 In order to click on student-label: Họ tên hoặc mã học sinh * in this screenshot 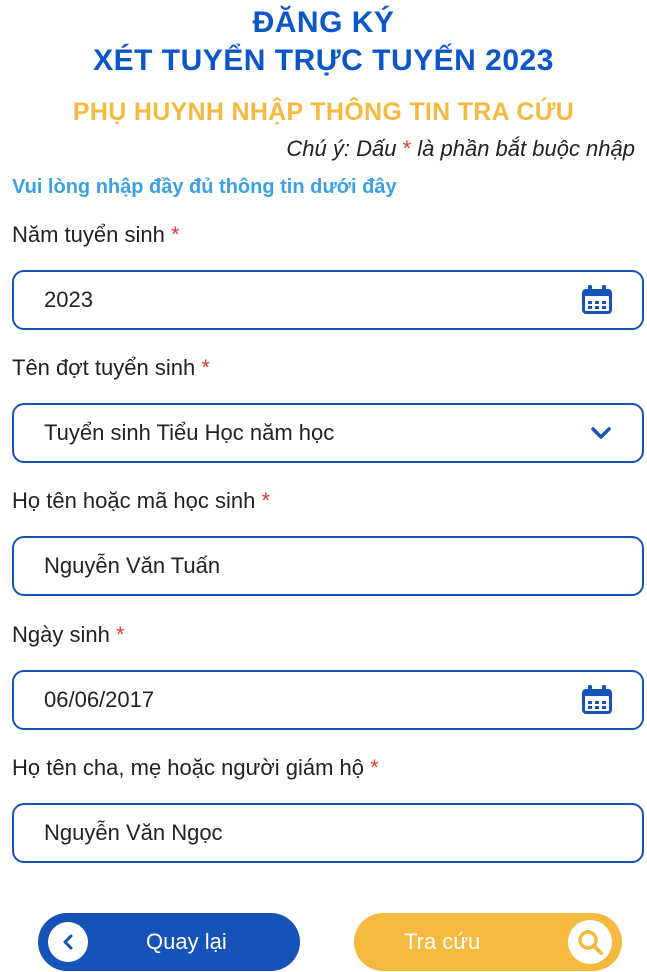, I will do `click(141, 501)`.